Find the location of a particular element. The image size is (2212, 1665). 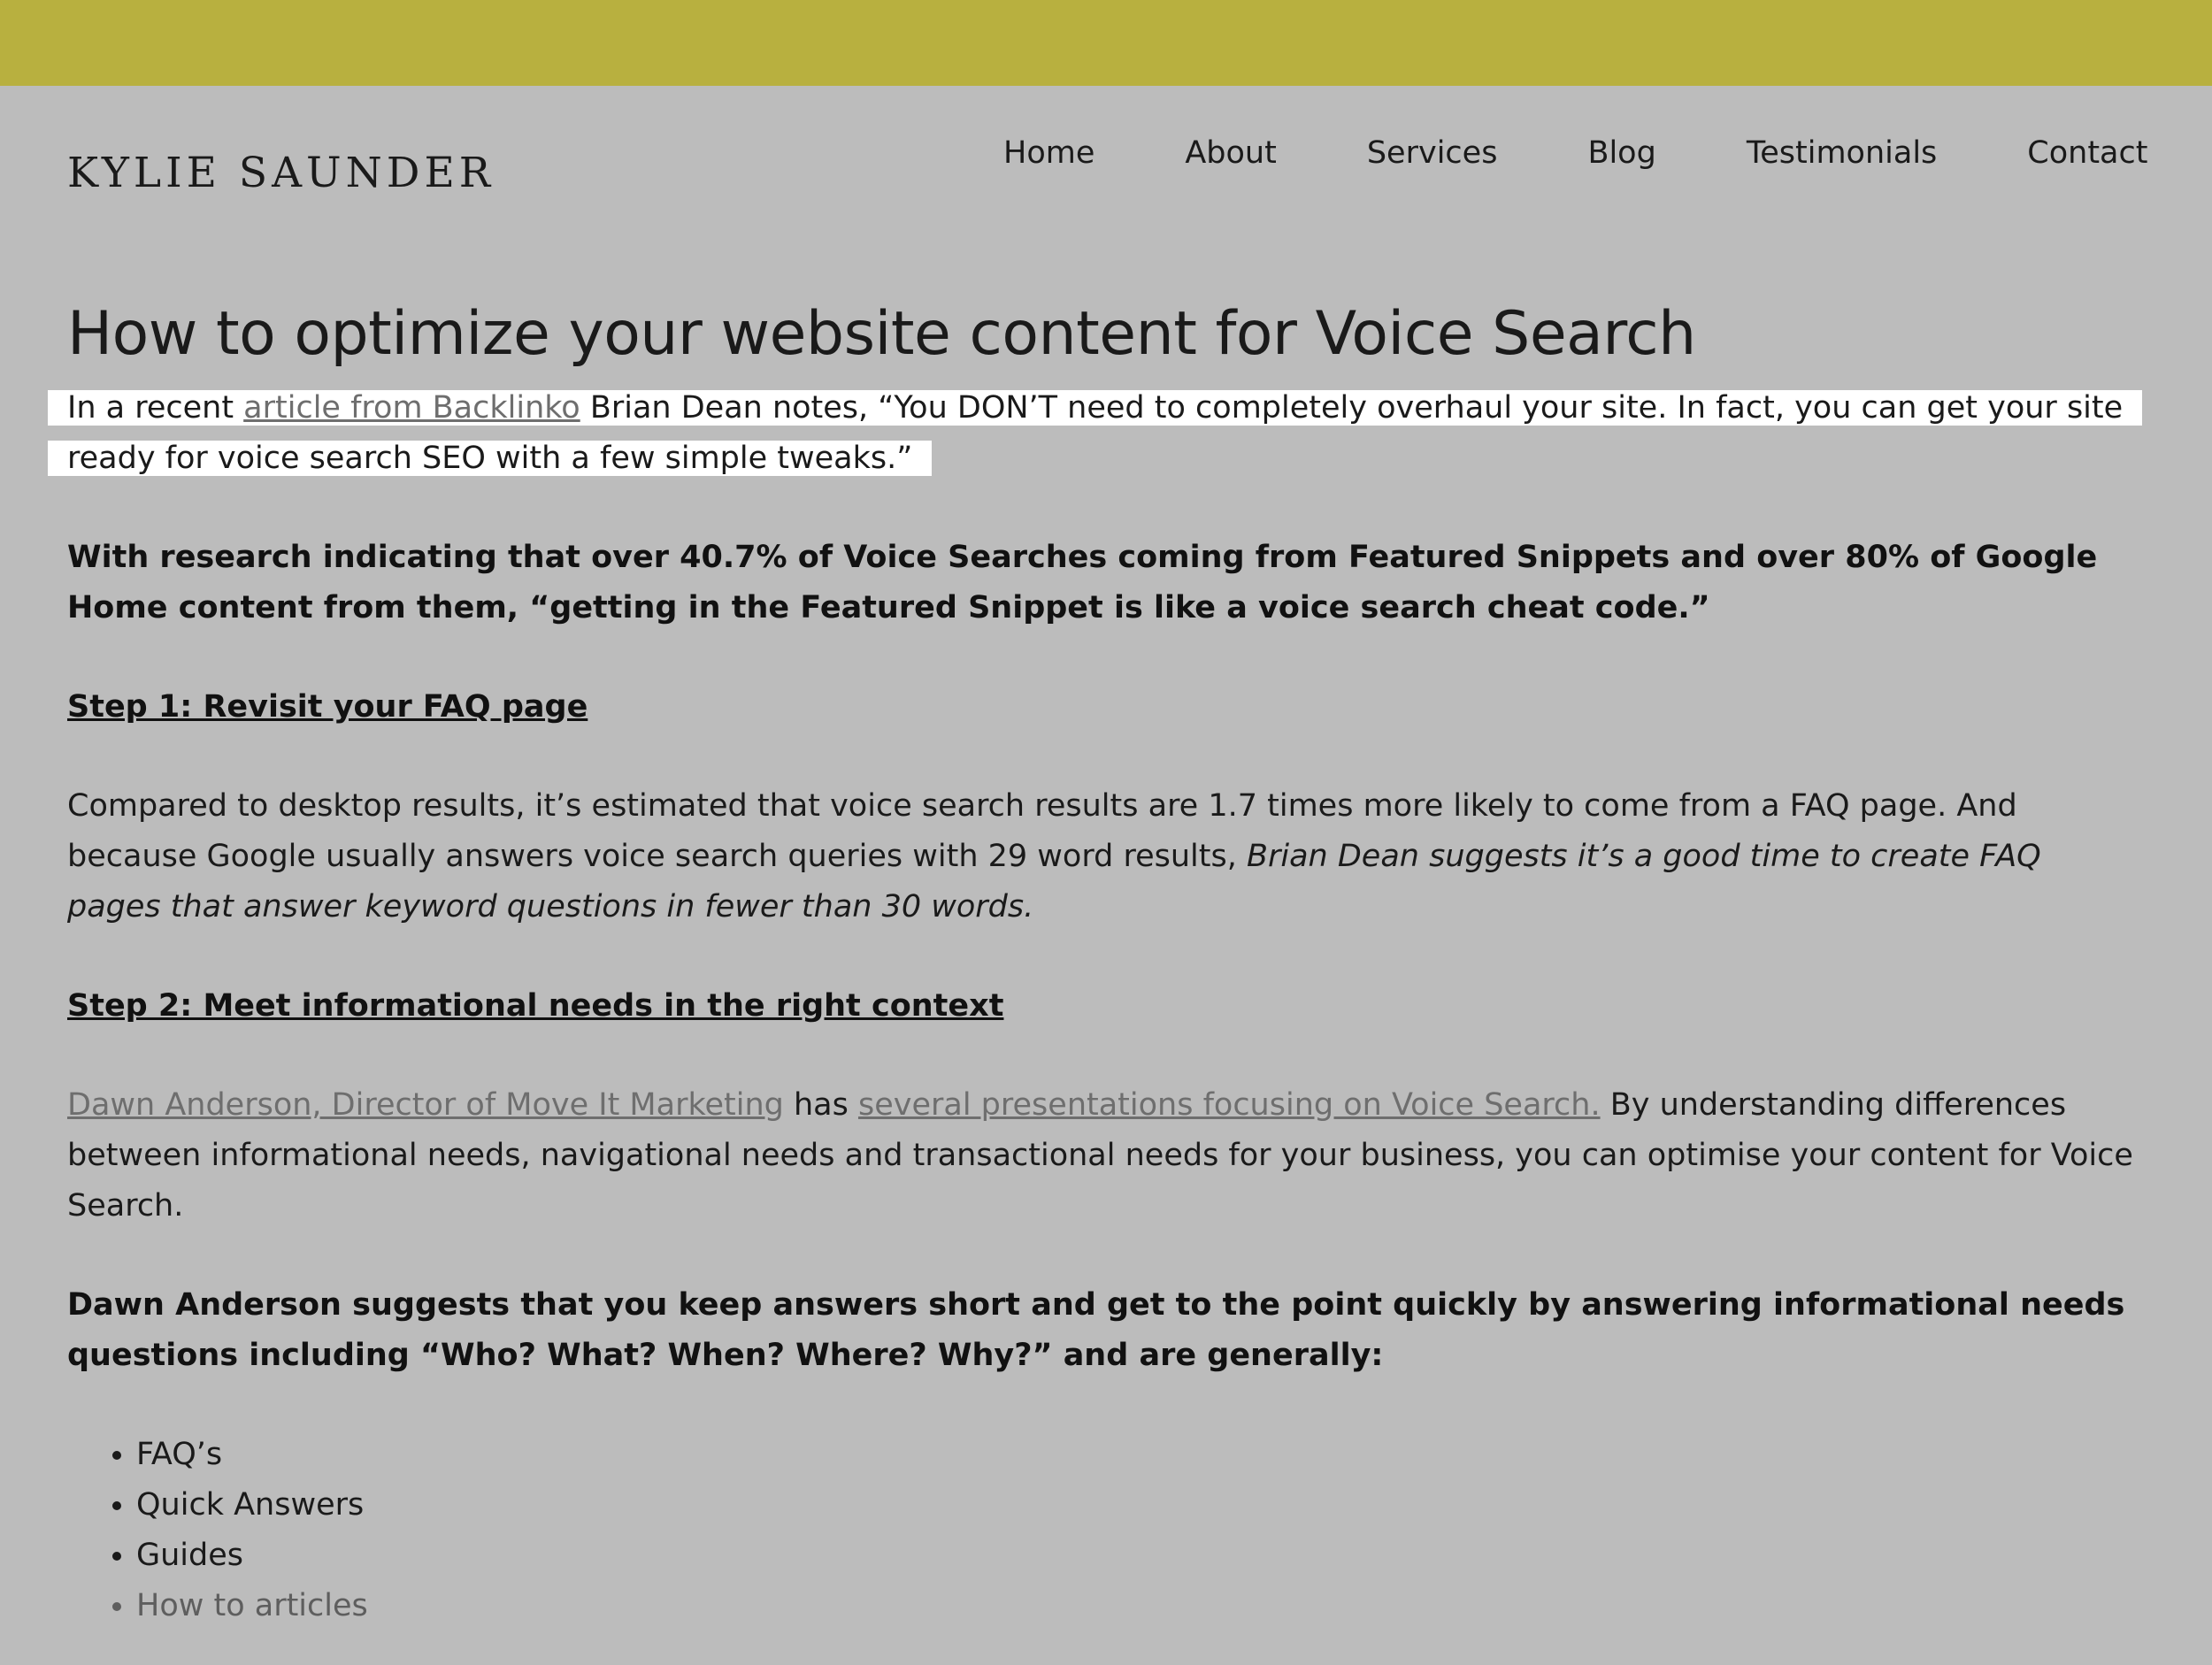

backlinko-article-link: article from Backlinko is located at coordinates (412, 408).